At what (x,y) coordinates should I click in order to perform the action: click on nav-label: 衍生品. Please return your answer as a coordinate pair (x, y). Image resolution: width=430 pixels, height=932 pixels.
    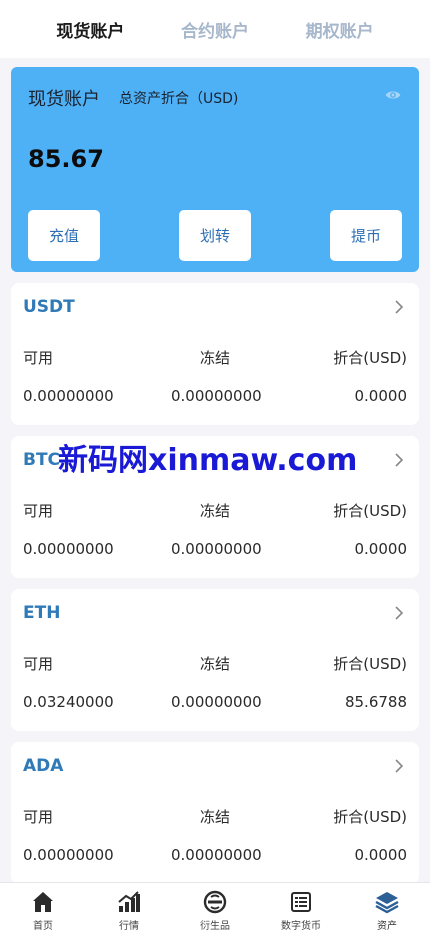
    Looking at the image, I should click on (215, 926).